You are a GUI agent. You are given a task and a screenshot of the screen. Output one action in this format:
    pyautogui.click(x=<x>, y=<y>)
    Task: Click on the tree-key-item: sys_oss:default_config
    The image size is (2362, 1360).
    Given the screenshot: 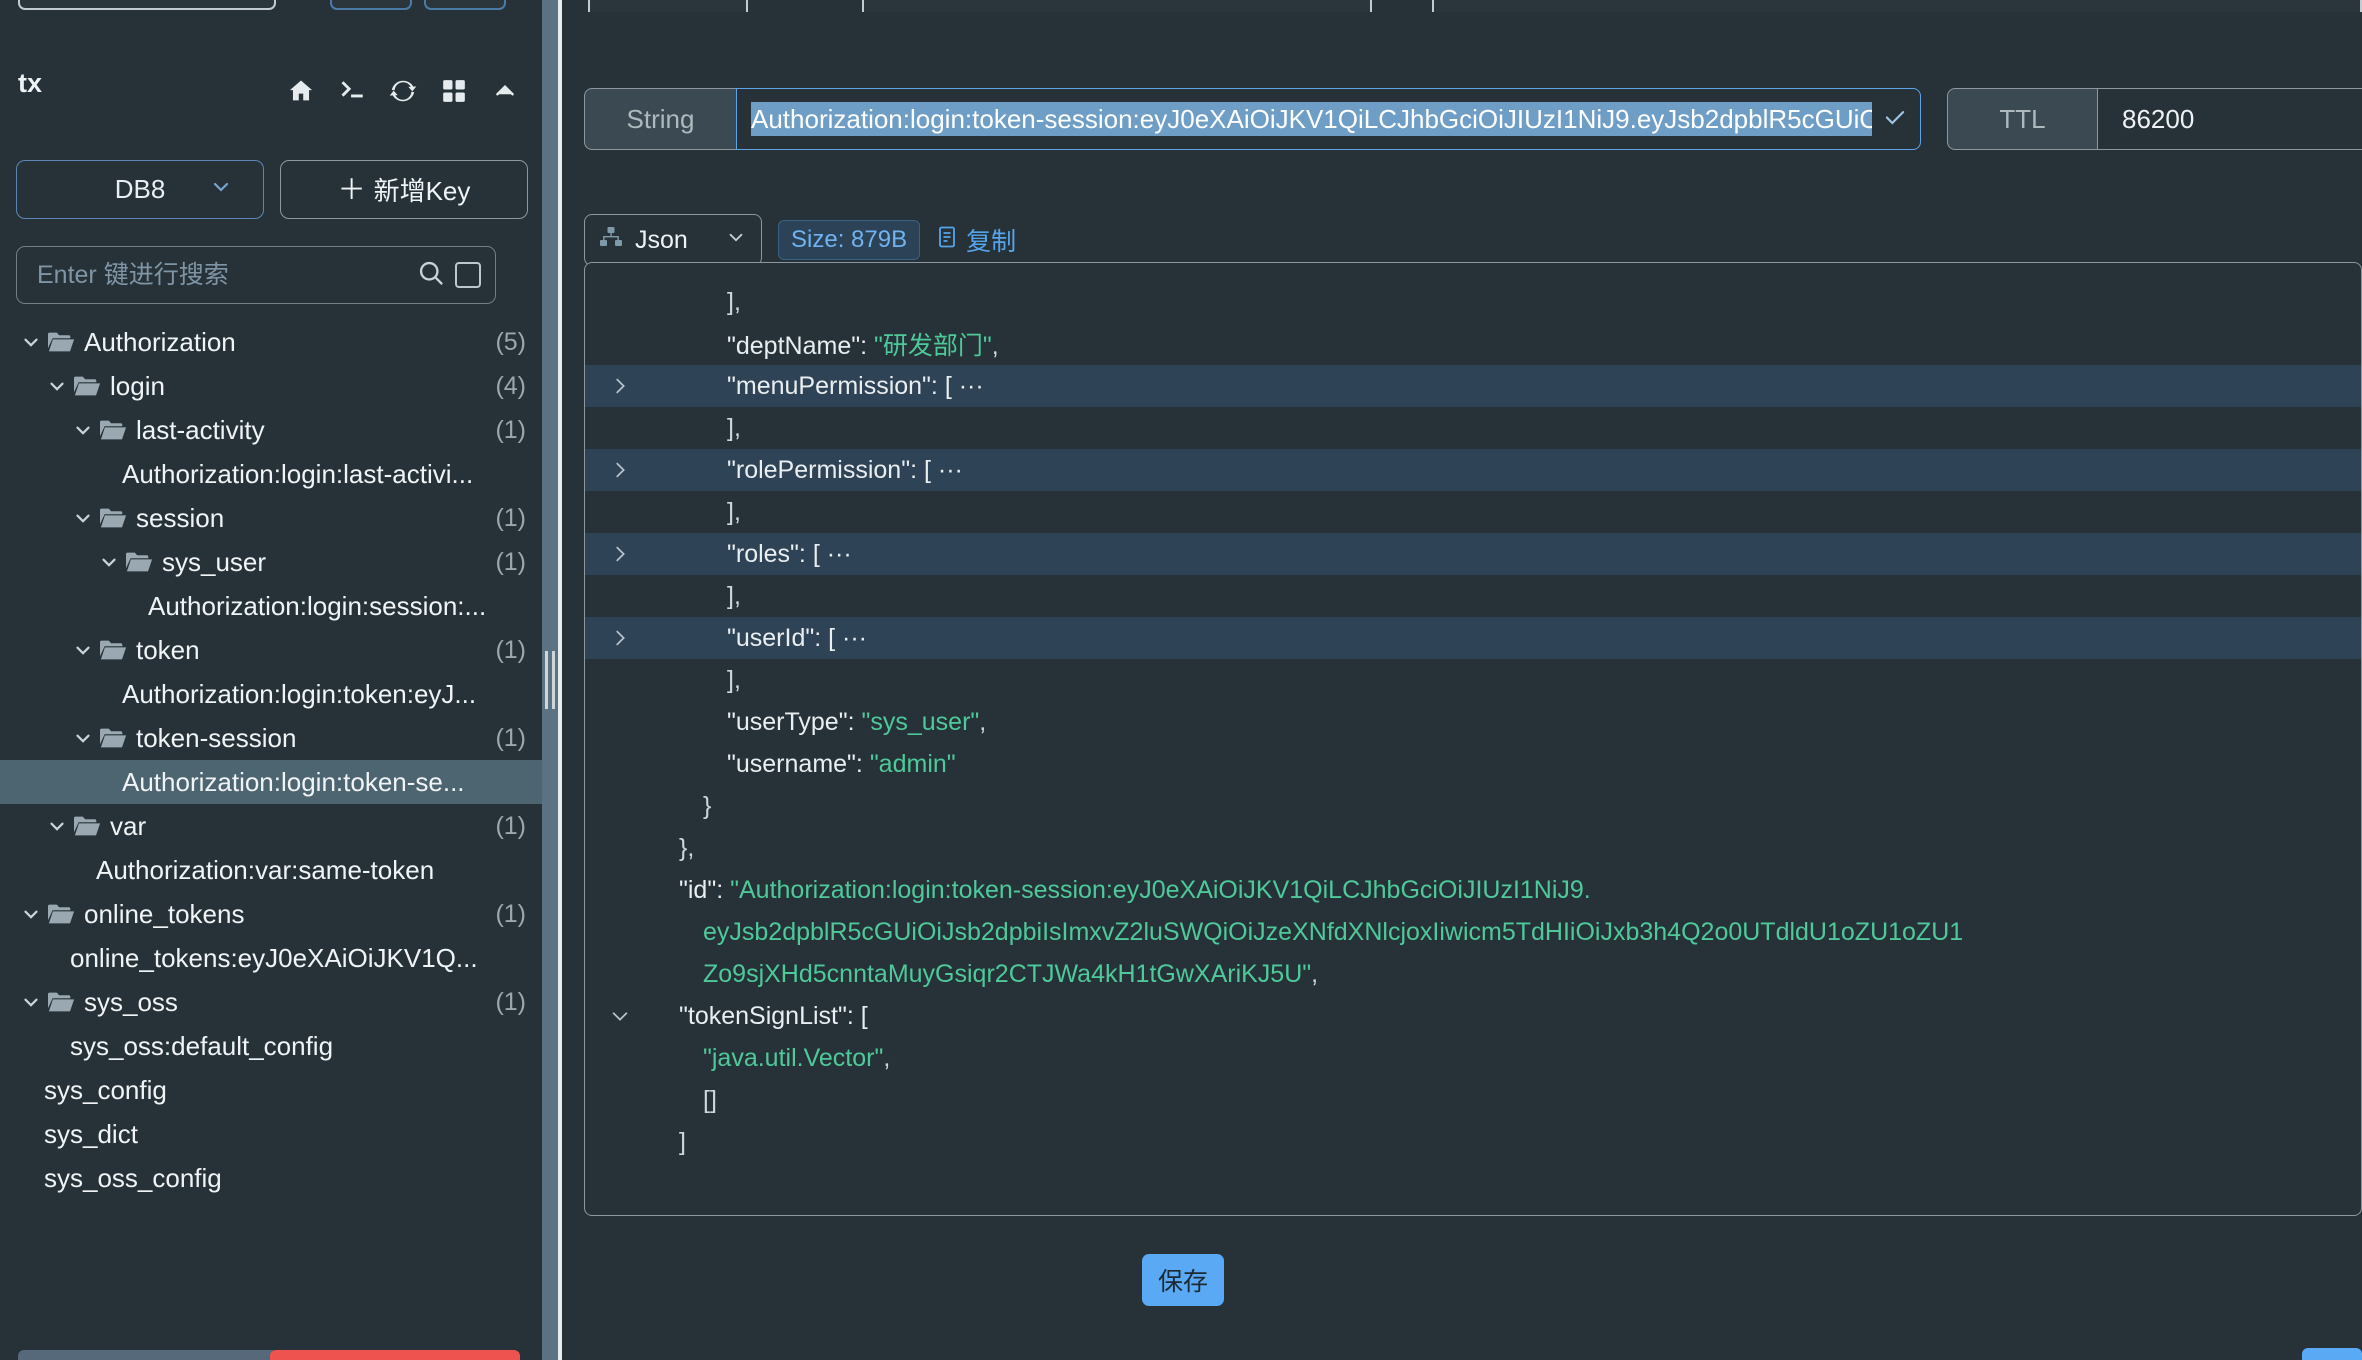 What is the action you would take?
    pyautogui.click(x=271, y=1046)
    